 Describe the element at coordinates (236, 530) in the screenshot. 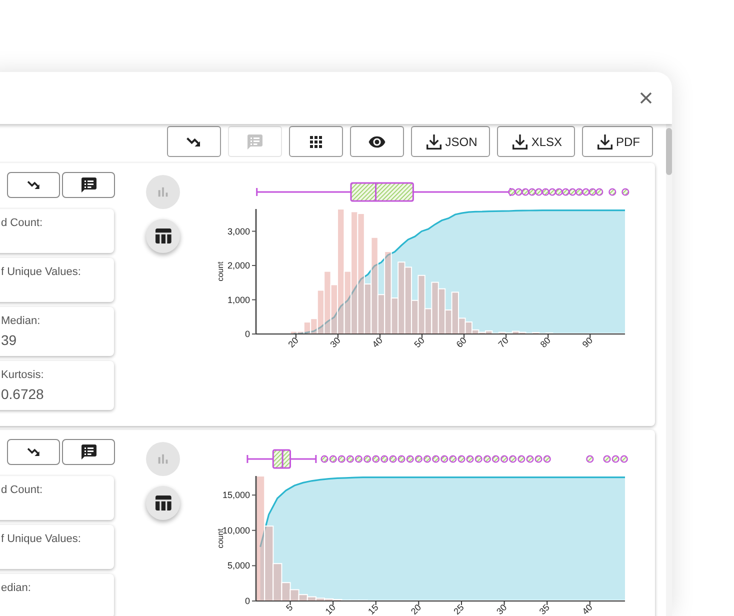

I see `tick-label: 10,000` at that location.